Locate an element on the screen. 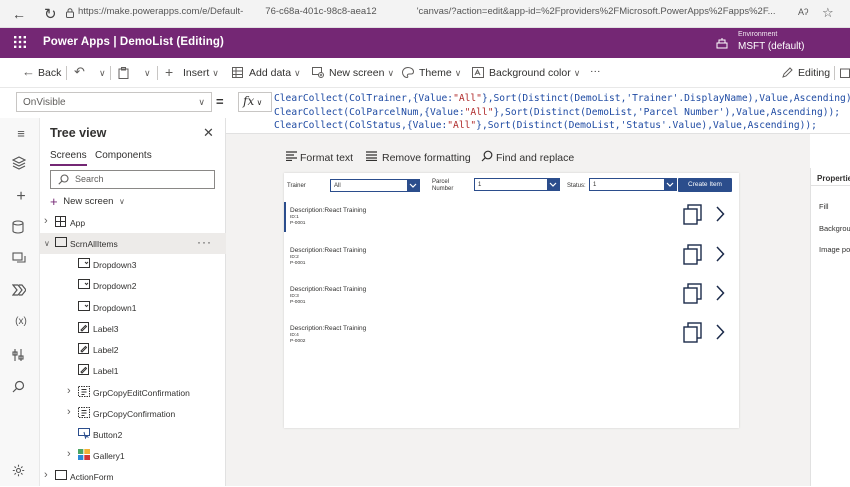 The height and width of the screenshot is (487, 850). refresh-icon: ↻ is located at coordinates (50, 14).